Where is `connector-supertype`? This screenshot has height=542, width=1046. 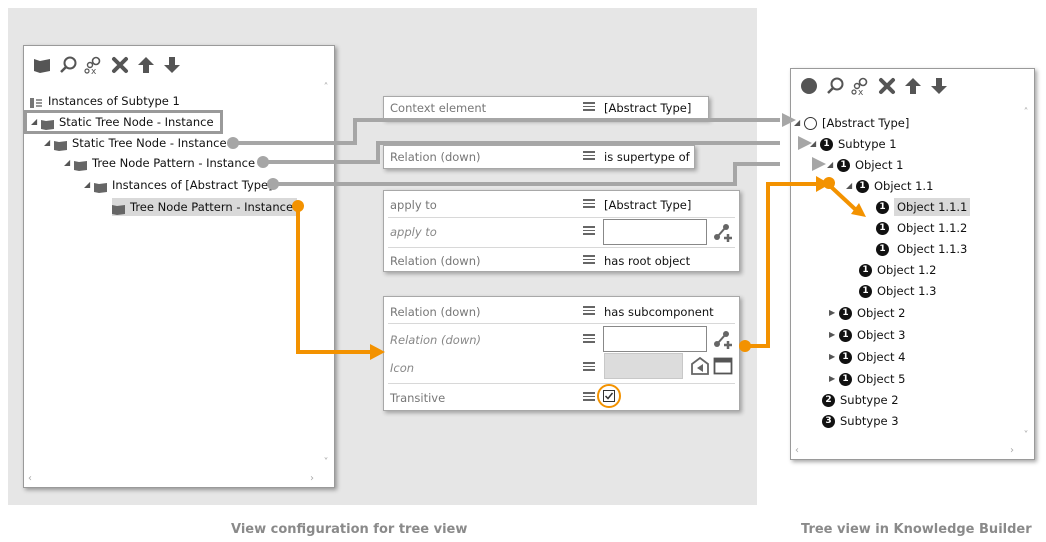 connector-supertype is located at coordinates (521, 152).